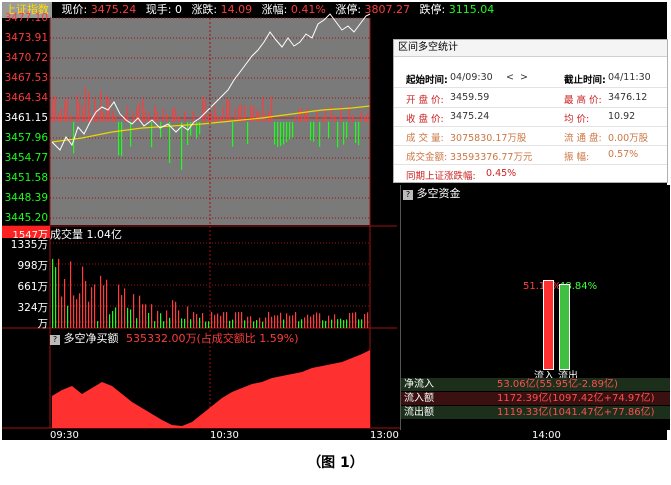 Image resolution: width=671 pixels, height=485 pixels. I want to click on period-value: 0.45%, so click(501, 173).